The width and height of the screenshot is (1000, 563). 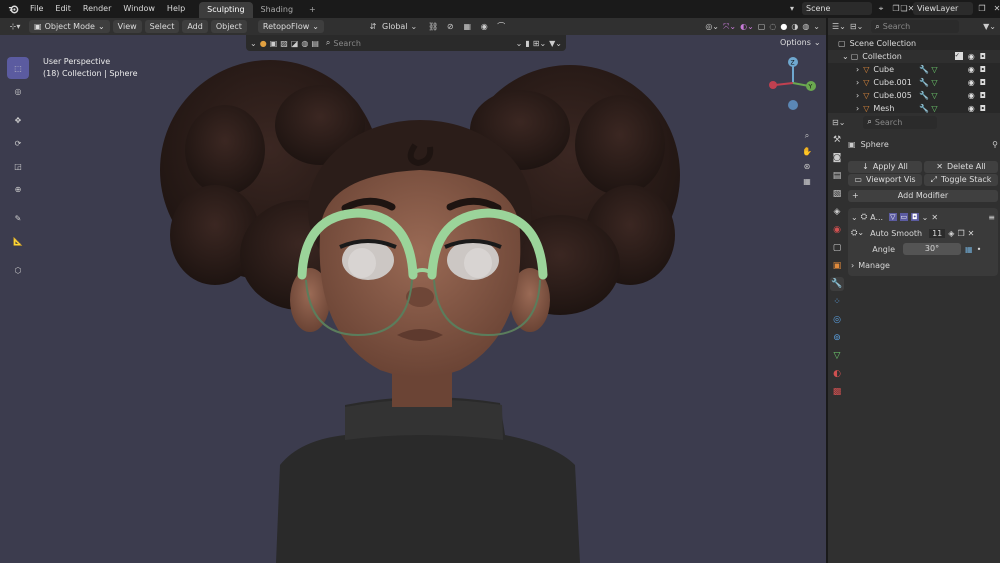 I want to click on transform-orientation-icon: ⇵, so click(x=373, y=26).